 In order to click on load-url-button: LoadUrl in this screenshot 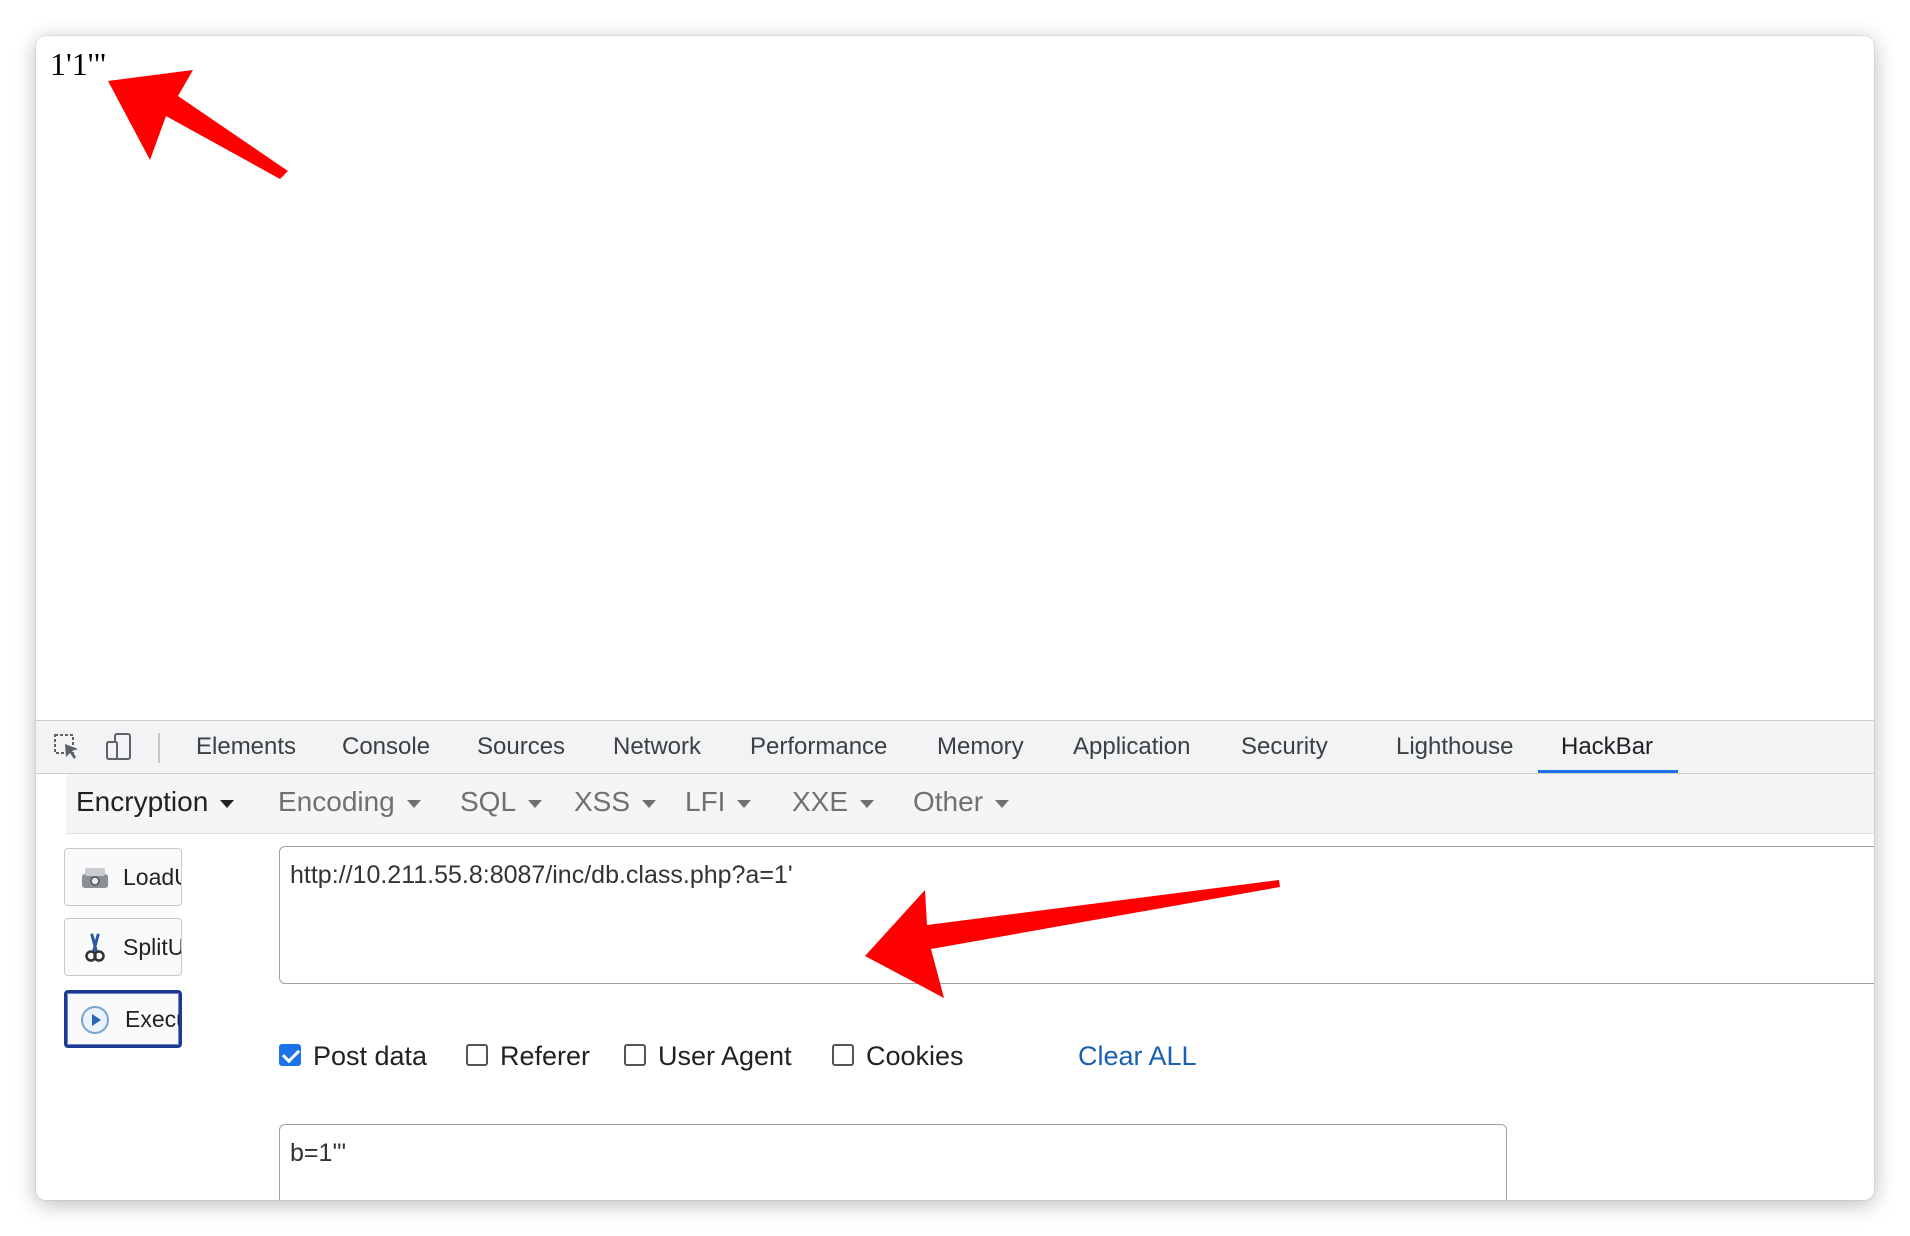, I will do `click(123, 877)`.